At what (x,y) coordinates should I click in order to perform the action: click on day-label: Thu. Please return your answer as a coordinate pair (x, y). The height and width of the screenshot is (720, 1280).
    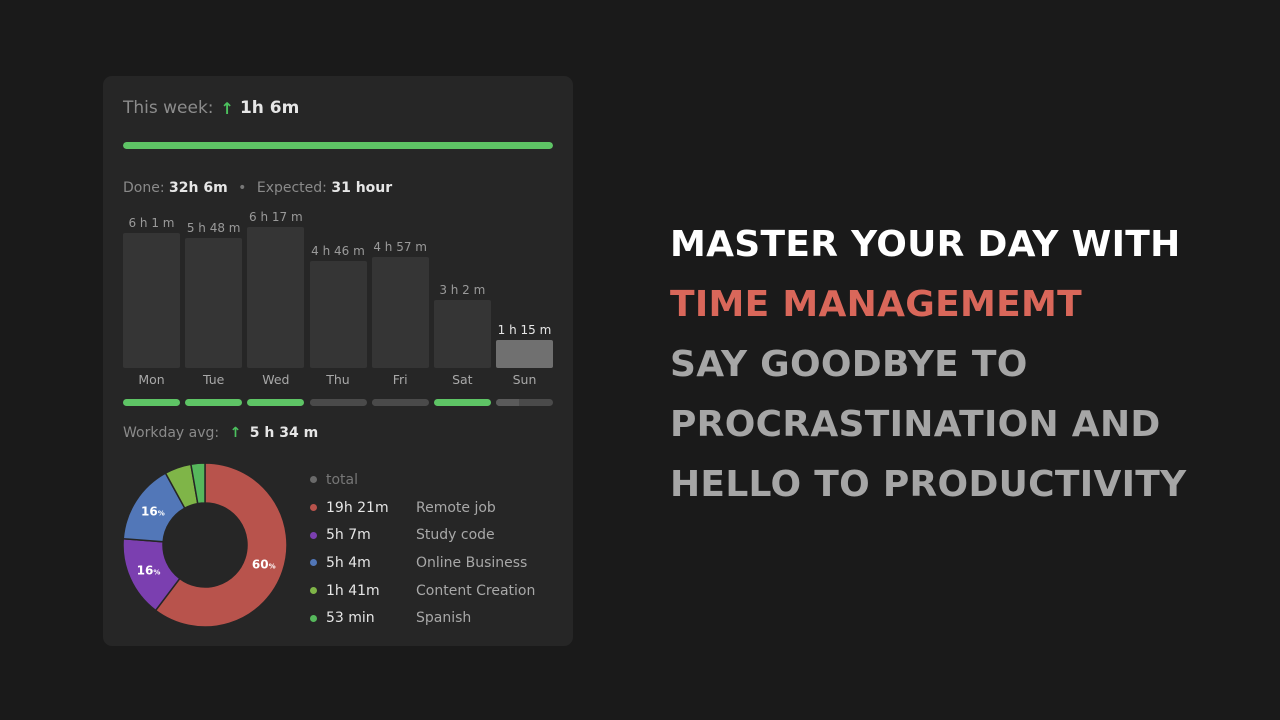
    Looking at the image, I should click on (338, 379).